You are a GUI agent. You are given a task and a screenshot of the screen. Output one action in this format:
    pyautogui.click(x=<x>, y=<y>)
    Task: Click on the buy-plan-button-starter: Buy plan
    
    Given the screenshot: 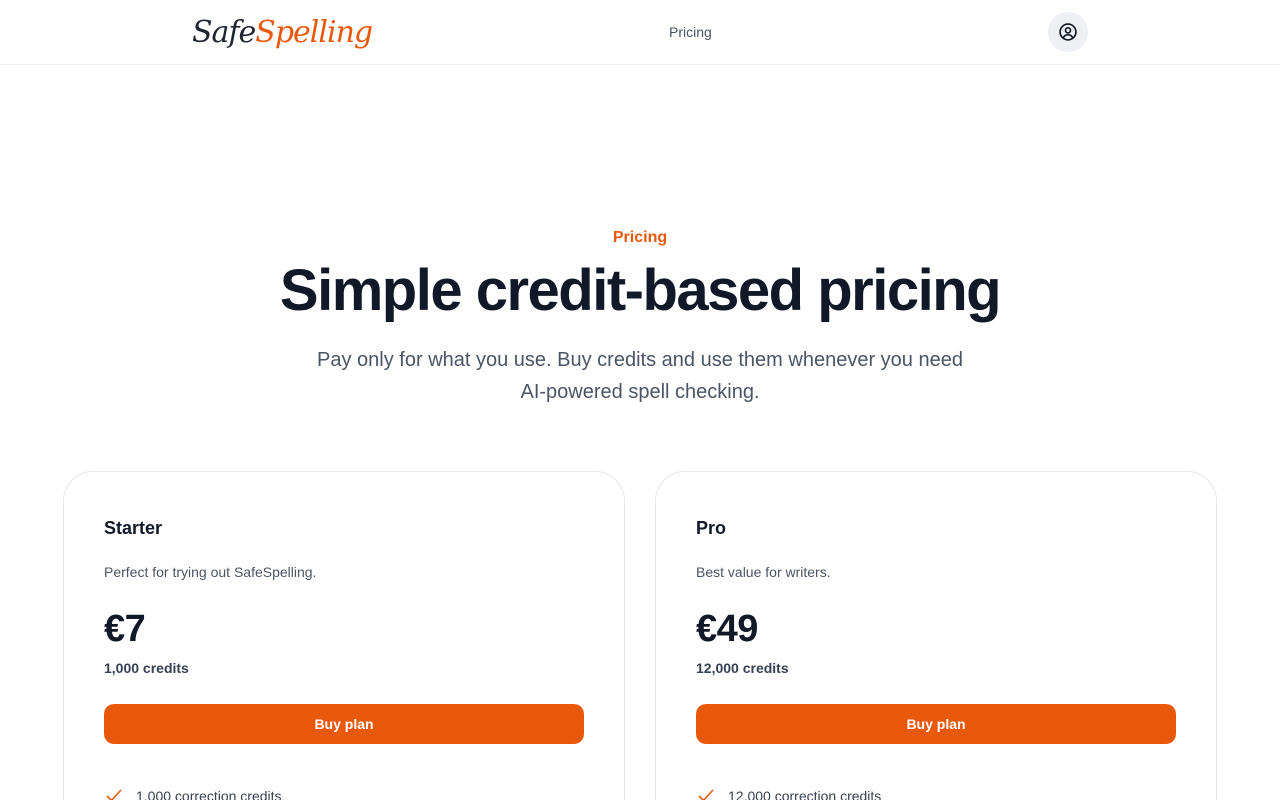 What is the action you would take?
    pyautogui.click(x=344, y=724)
    